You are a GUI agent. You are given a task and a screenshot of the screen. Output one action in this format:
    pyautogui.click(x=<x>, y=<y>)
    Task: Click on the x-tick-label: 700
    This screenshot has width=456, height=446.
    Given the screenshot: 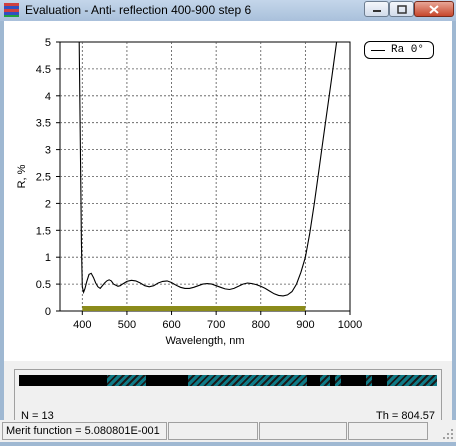 What is the action you would take?
    pyautogui.click(x=216, y=325)
    